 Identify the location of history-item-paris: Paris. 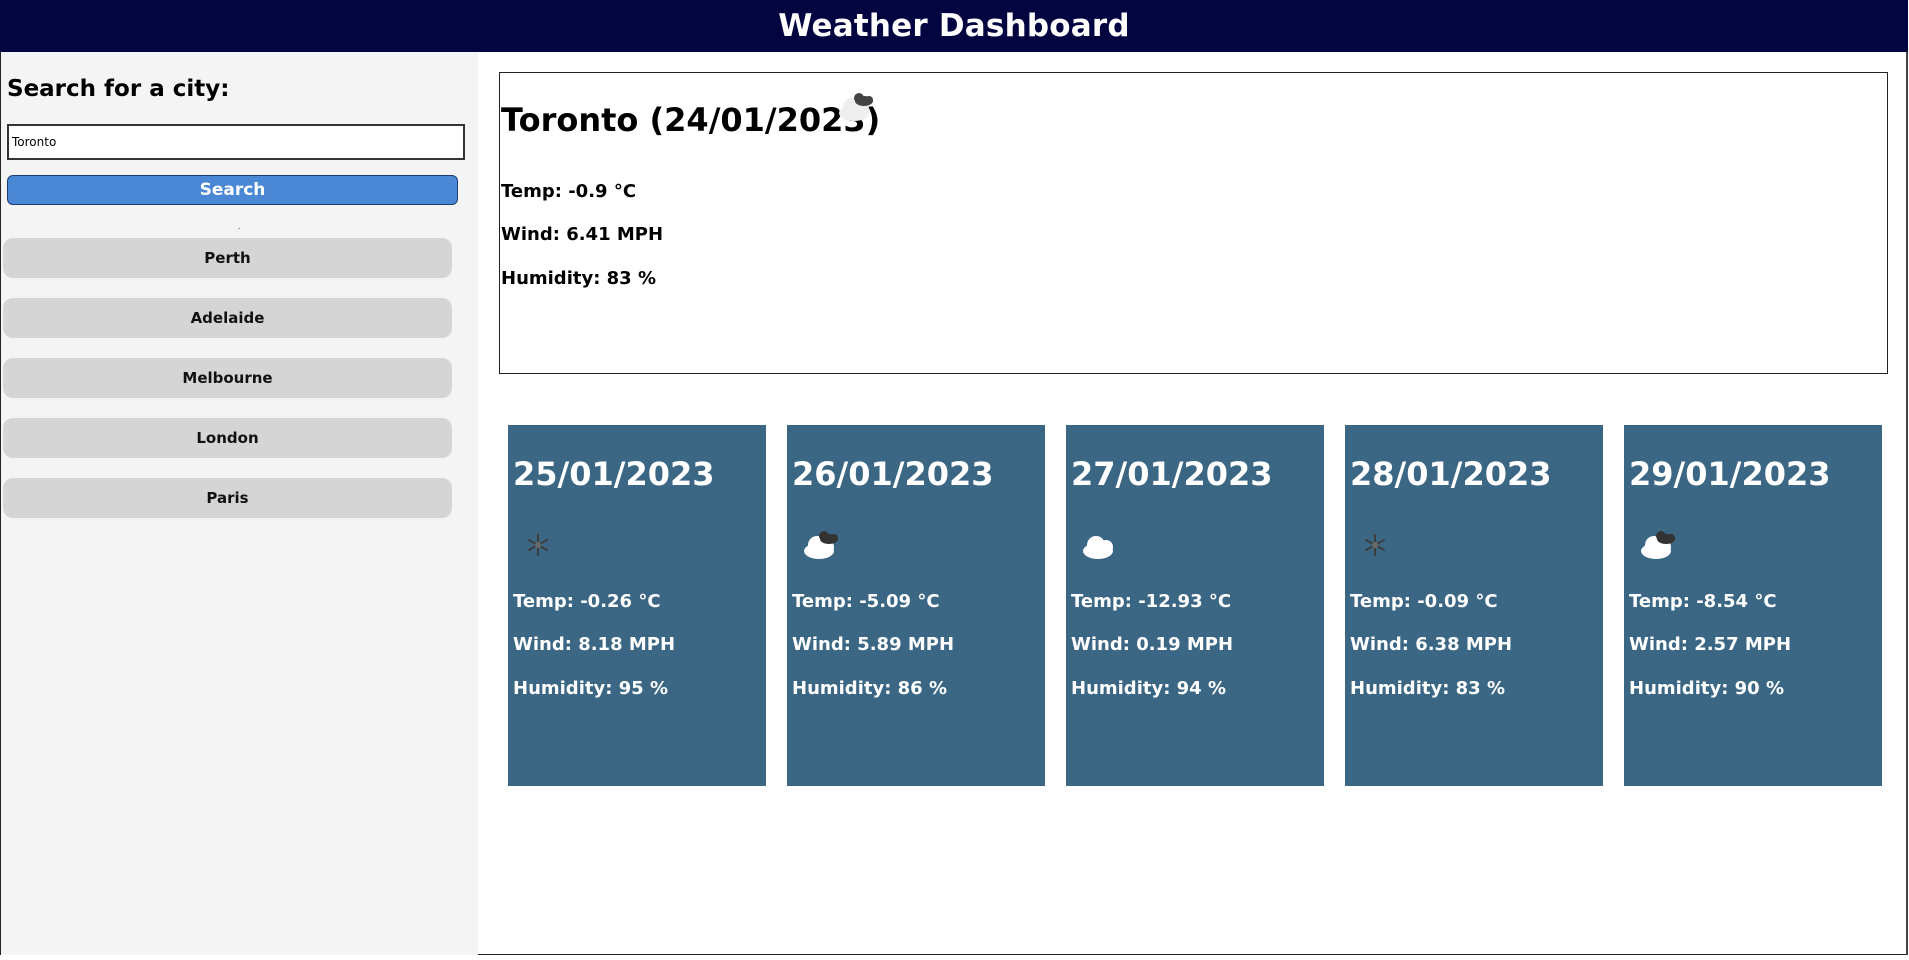
(227, 498).